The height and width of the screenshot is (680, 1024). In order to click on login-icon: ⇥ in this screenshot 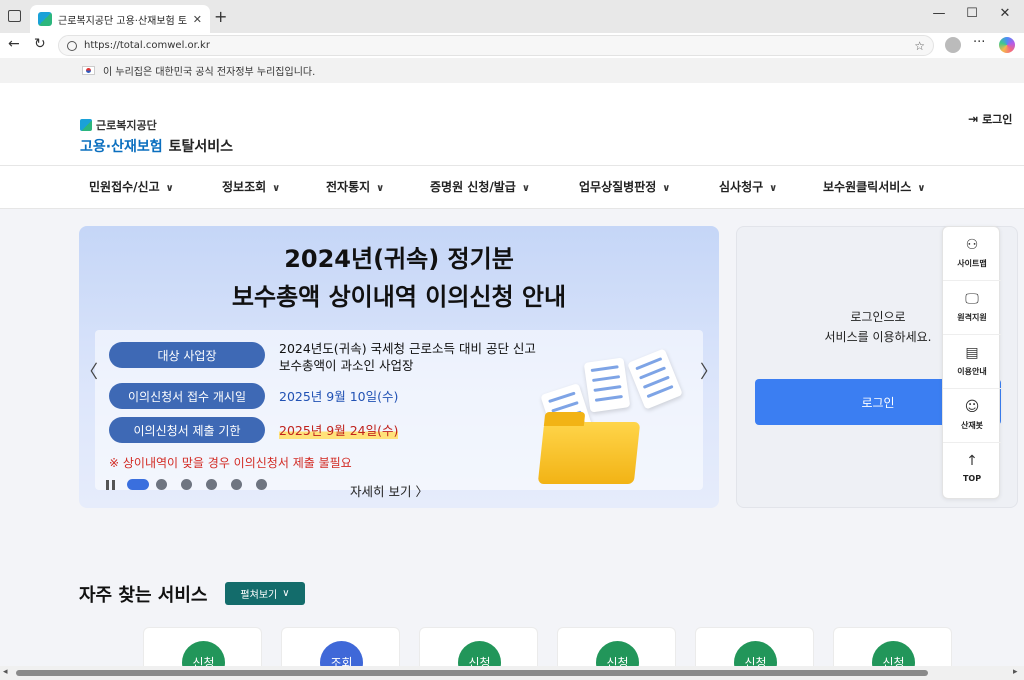, I will do `click(973, 119)`.